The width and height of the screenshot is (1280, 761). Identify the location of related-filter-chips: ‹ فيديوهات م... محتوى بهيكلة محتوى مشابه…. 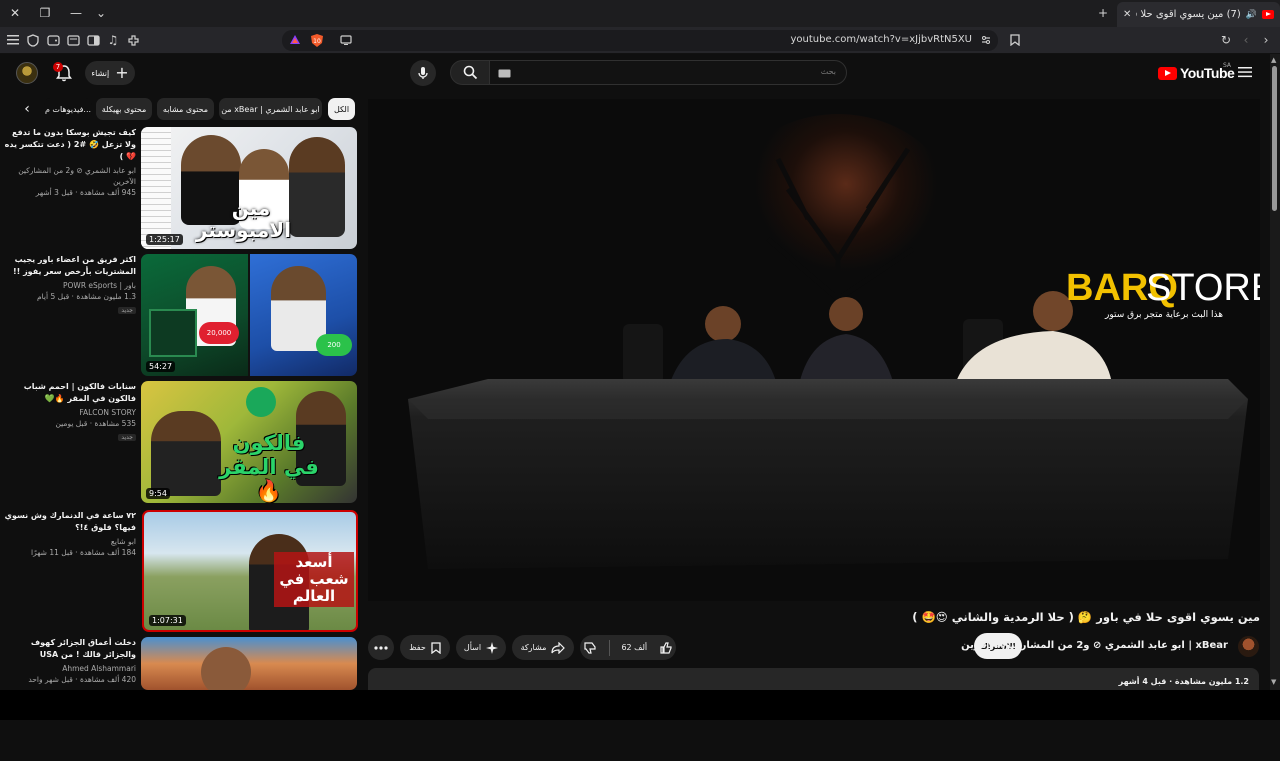
(190, 110).